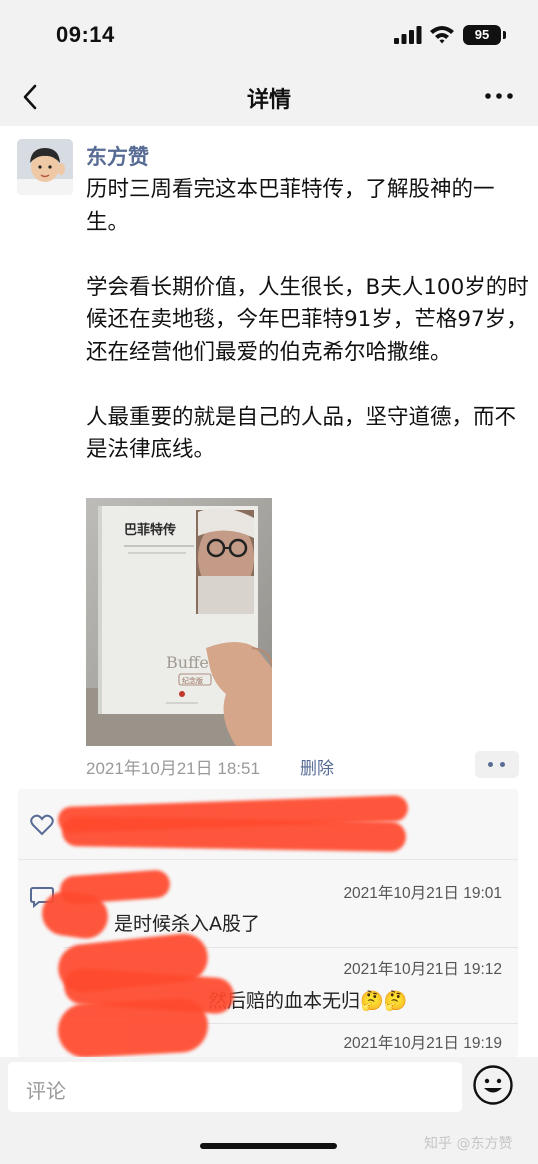  Describe the element at coordinates (422, 969) in the screenshot. I see `comment-timestamp: 2021年10月21日 19:12` at that location.